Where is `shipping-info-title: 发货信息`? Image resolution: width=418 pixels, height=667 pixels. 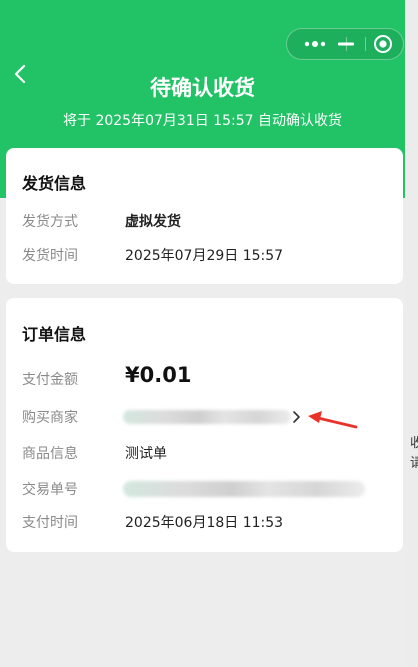 shipping-info-title: 发货信息 is located at coordinates (54, 183).